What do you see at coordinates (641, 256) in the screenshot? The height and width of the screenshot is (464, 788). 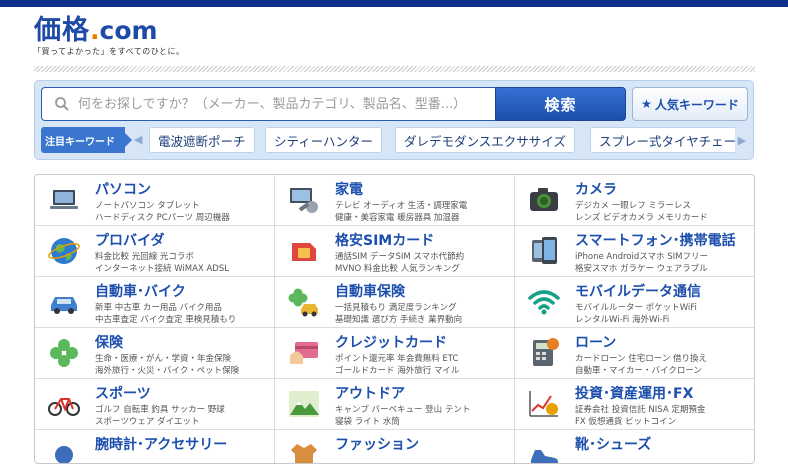 I see `category-links: iPhone Androidスマホ SIMフリー` at bounding box center [641, 256].